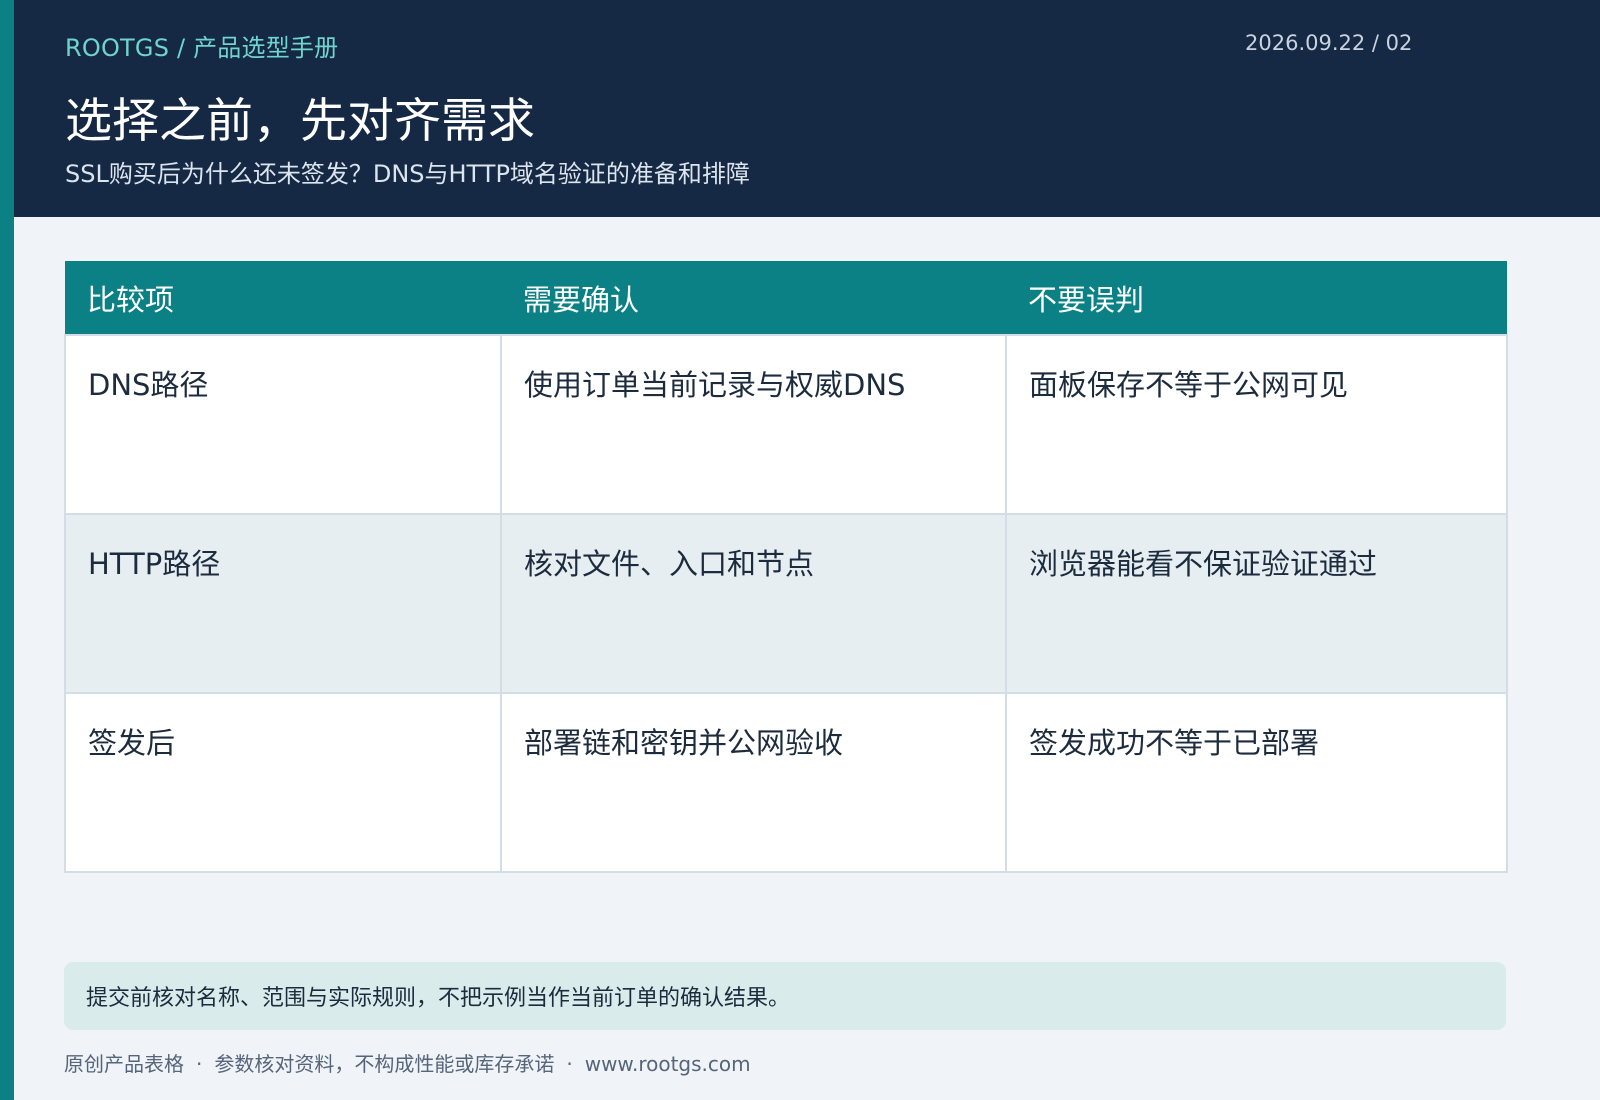 Image resolution: width=1600 pixels, height=1100 pixels. Describe the element at coordinates (1256, 424) in the screenshot. I see `table-cell: 面板保存不等于公网可见` at that location.